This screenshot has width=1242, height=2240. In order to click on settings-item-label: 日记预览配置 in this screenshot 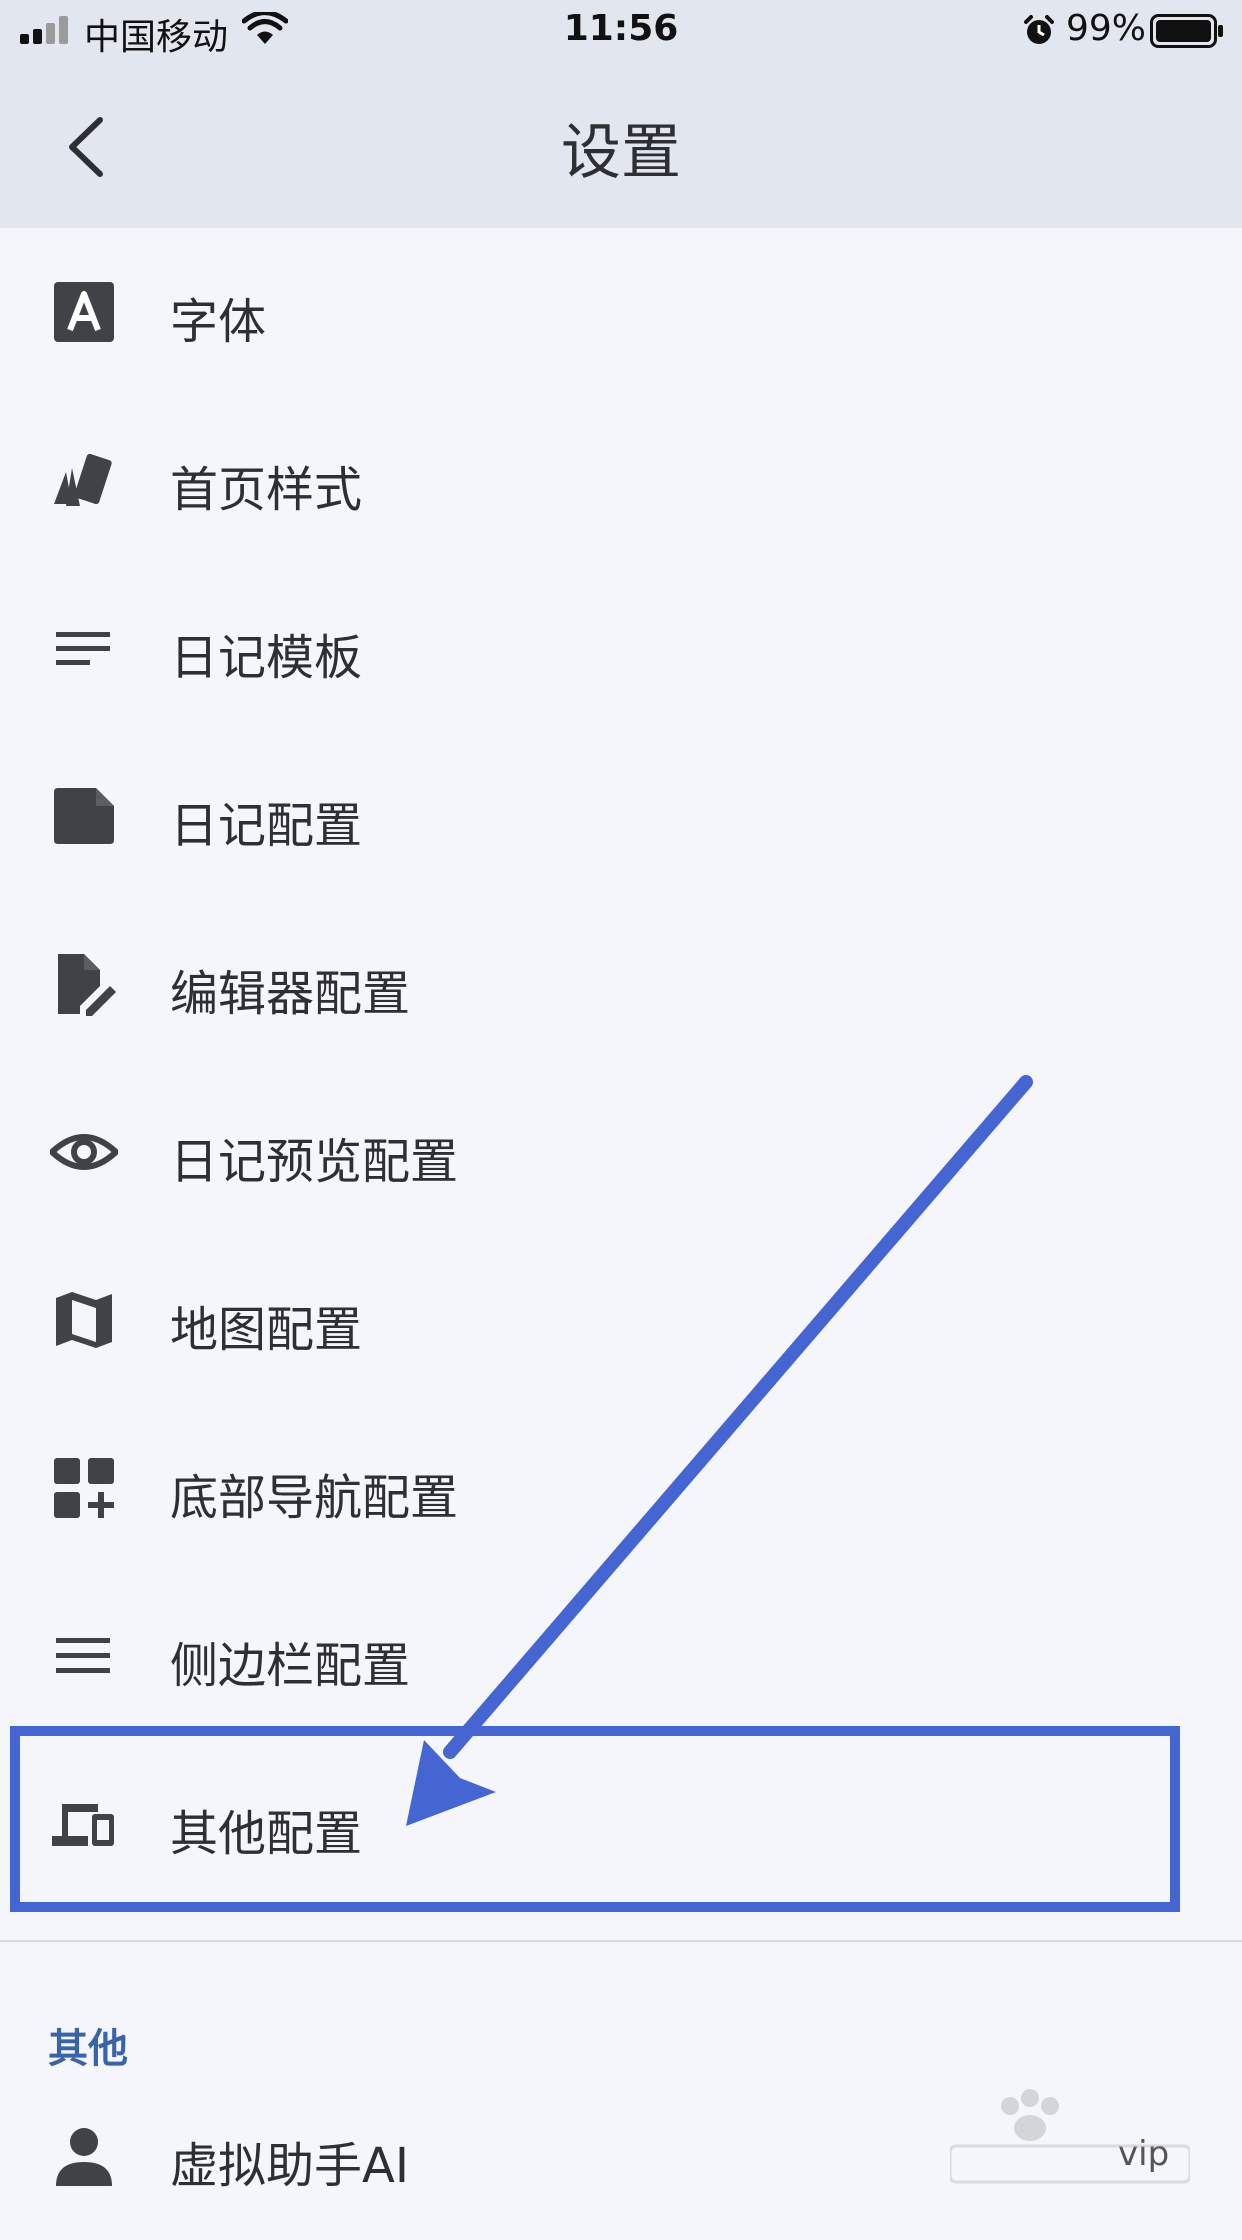, I will do `click(314, 1162)`.